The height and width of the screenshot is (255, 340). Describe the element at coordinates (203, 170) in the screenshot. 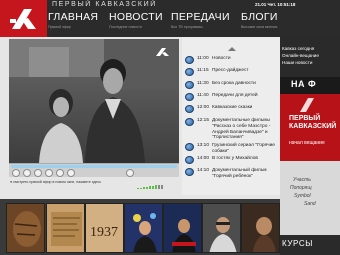

I see `schedule-time: 14:10` at that location.